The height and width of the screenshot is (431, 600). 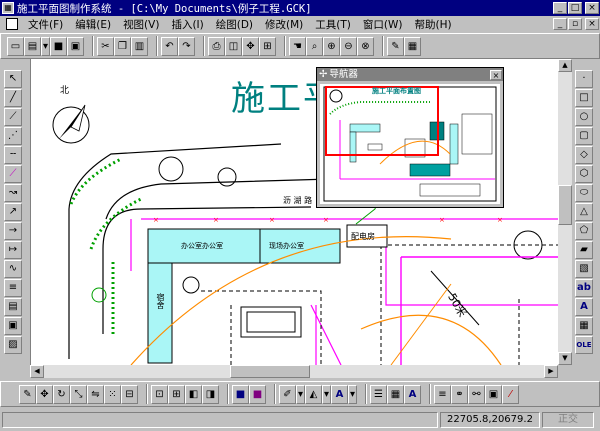 What do you see at coordinates (339, 394) in the screenshot?
I see `text-color-icon: A` at bounding box center [339, 394].